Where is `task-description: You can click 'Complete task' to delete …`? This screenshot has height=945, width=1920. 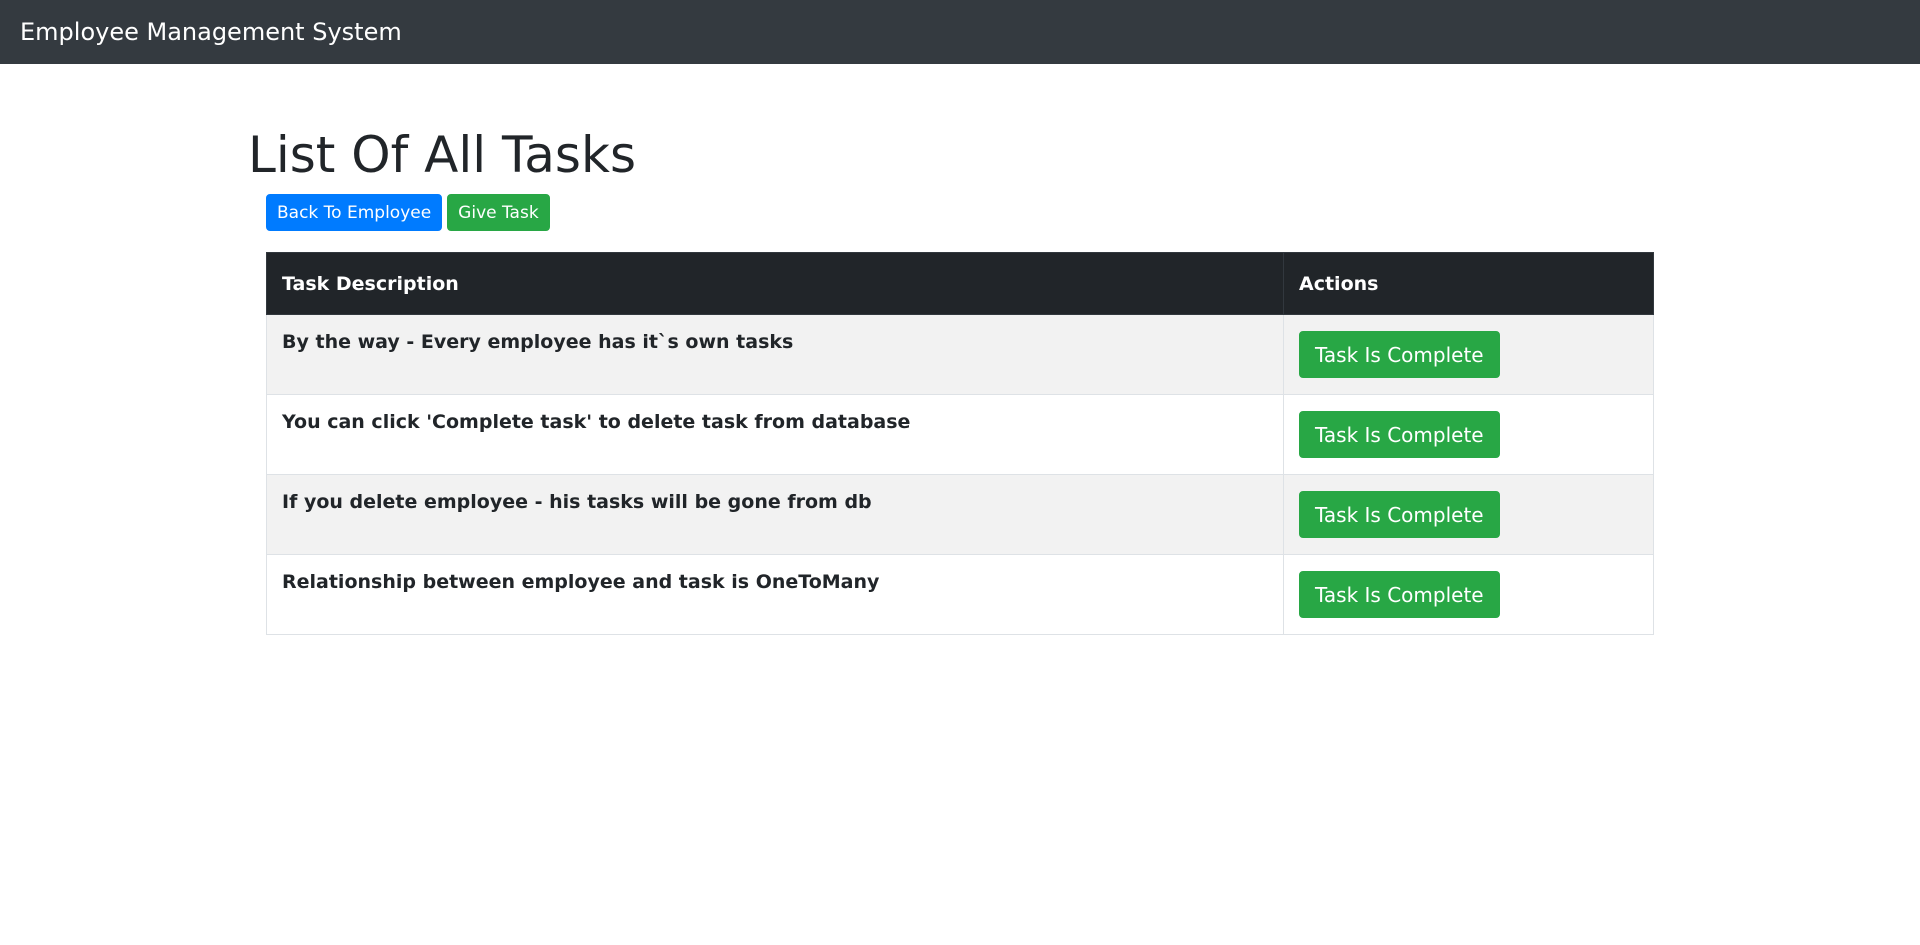 task-description: You can click 'Complete task' to delete … is located at coordinates (775, 434).